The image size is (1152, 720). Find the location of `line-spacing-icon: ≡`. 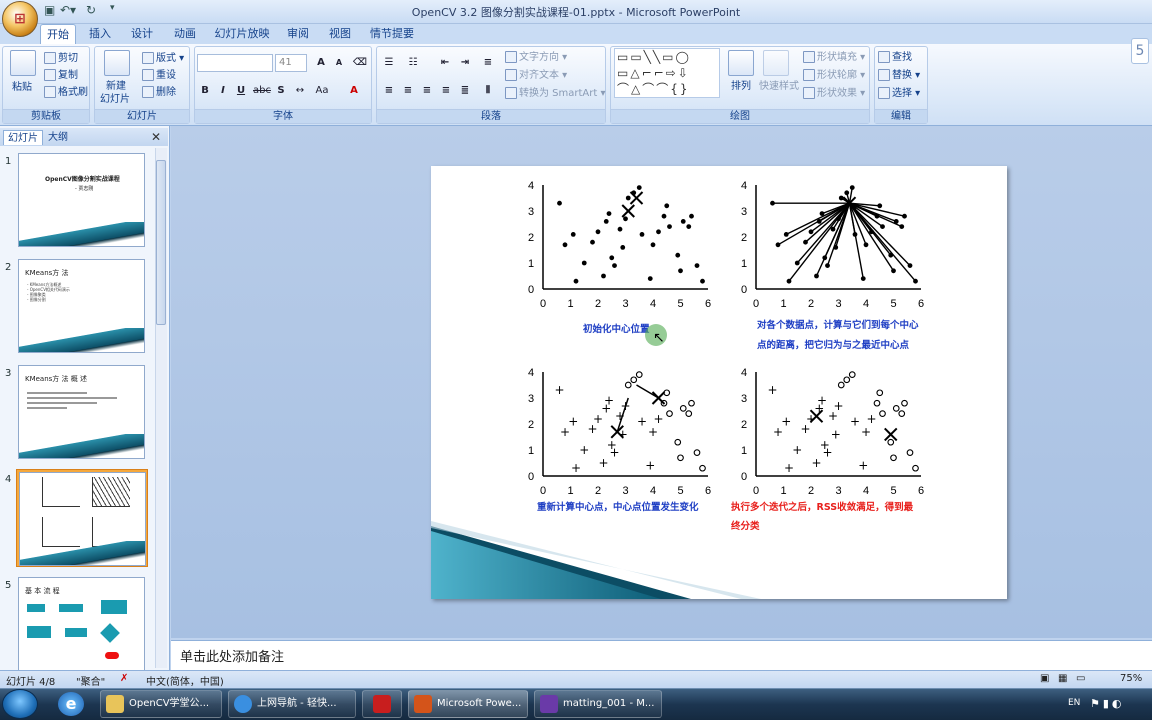

line-spacing-icon: ≡ is located at coordinates (488, 63).